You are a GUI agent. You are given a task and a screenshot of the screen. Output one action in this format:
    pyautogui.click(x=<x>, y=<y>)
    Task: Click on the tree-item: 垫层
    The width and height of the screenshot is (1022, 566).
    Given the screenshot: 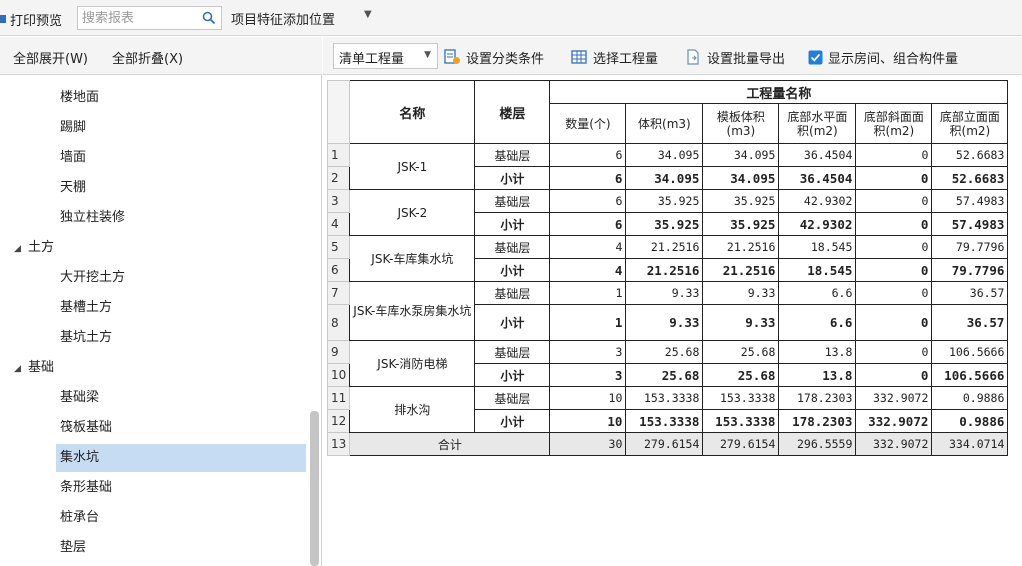 What is the action you would take?
    pyautogui.click(x=181, y=548)
    